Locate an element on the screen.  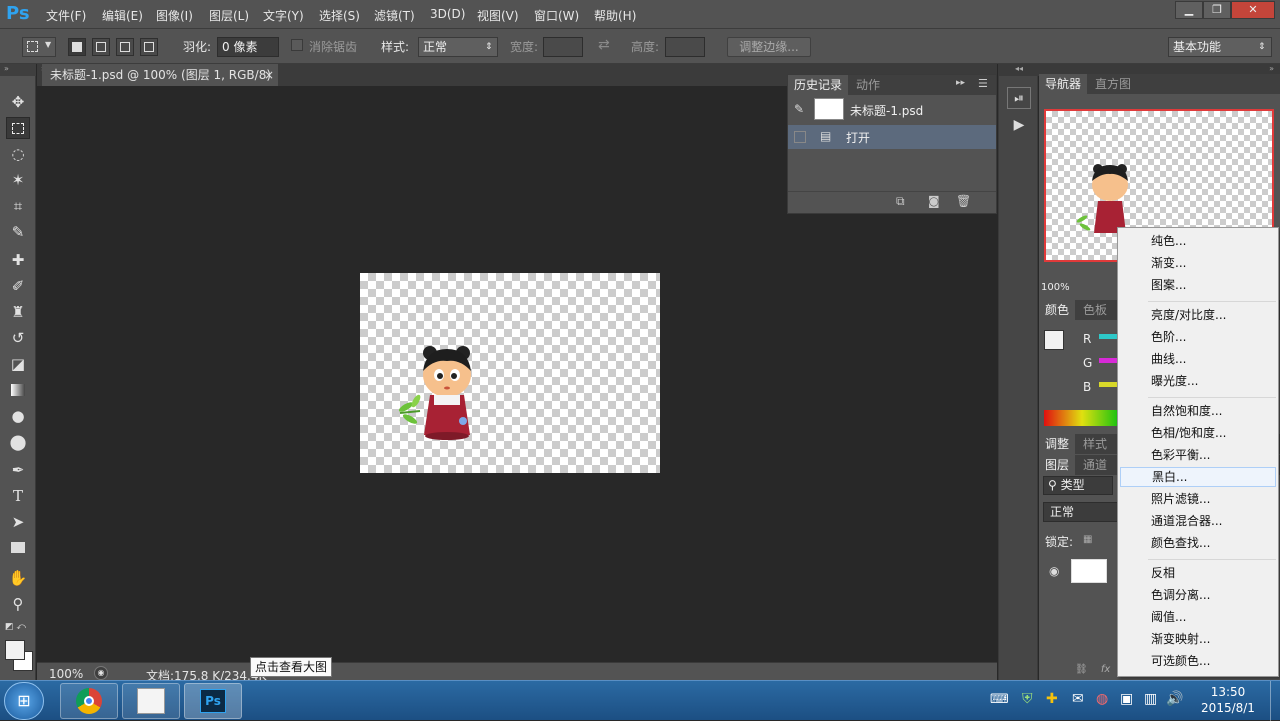
width-input is located at coordinates (563, 47).